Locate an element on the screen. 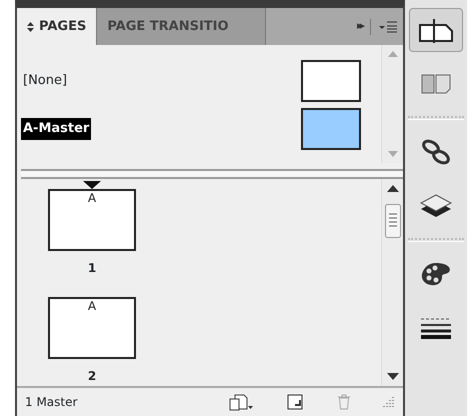 Image resolution: width=469 pixels, height=416 pixels. create-page-icon is located at coordinates (295, 402).